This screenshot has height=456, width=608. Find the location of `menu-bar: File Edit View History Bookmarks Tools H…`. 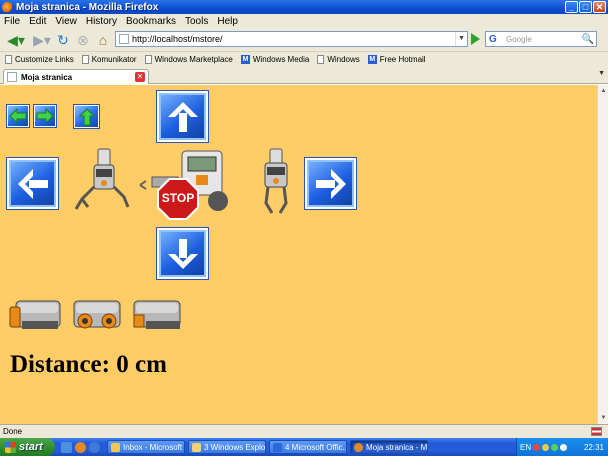

menu-bar: File Edit View History Bookmarks Tools H… is located at coordinates (304, 21).